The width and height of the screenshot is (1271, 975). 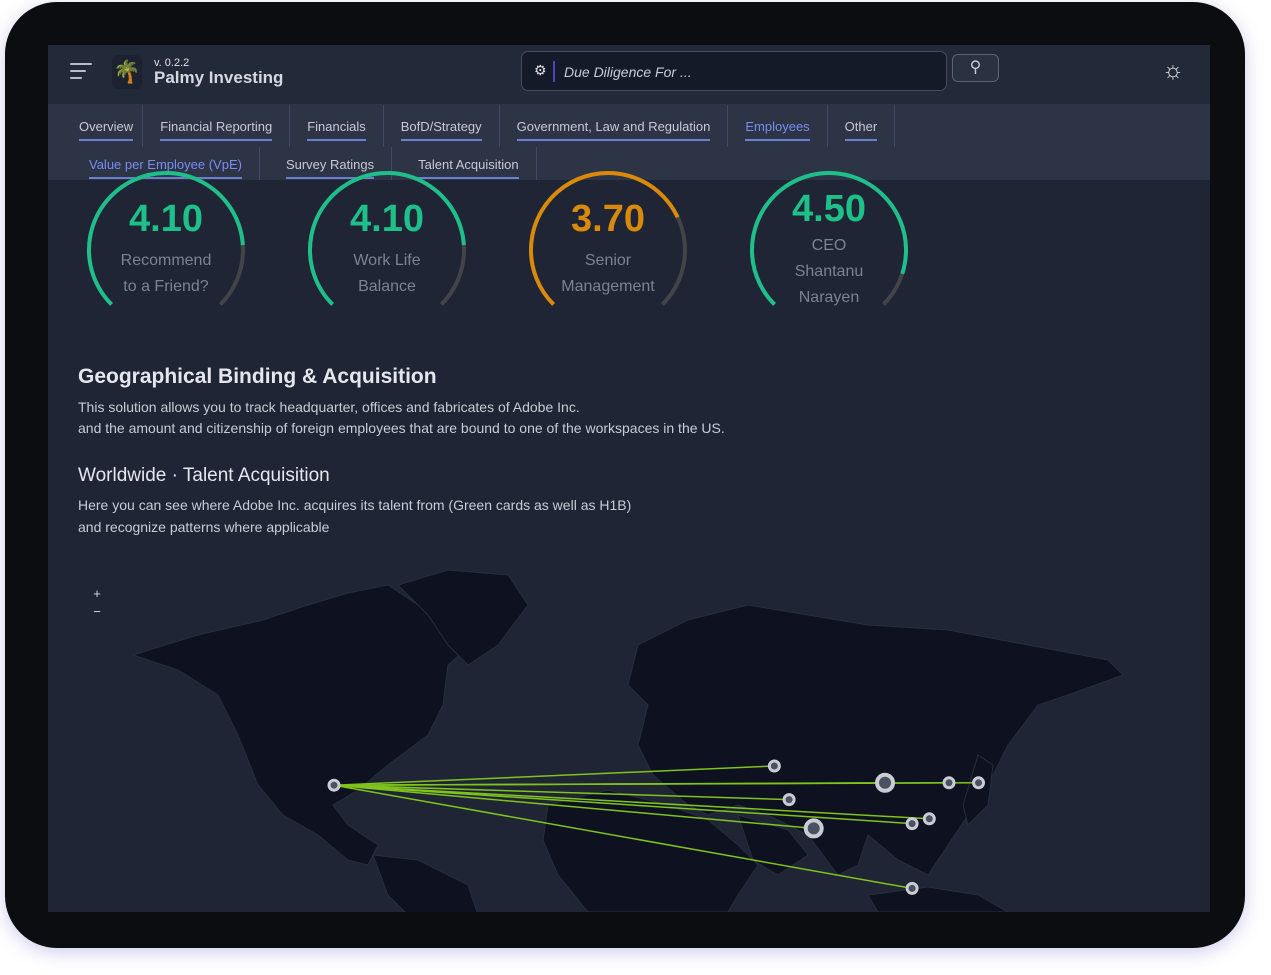 What do you see at coordinates (97, 612) in the screenshot?
I see `zoom-out-button: −` at bounding box center [97, 612].